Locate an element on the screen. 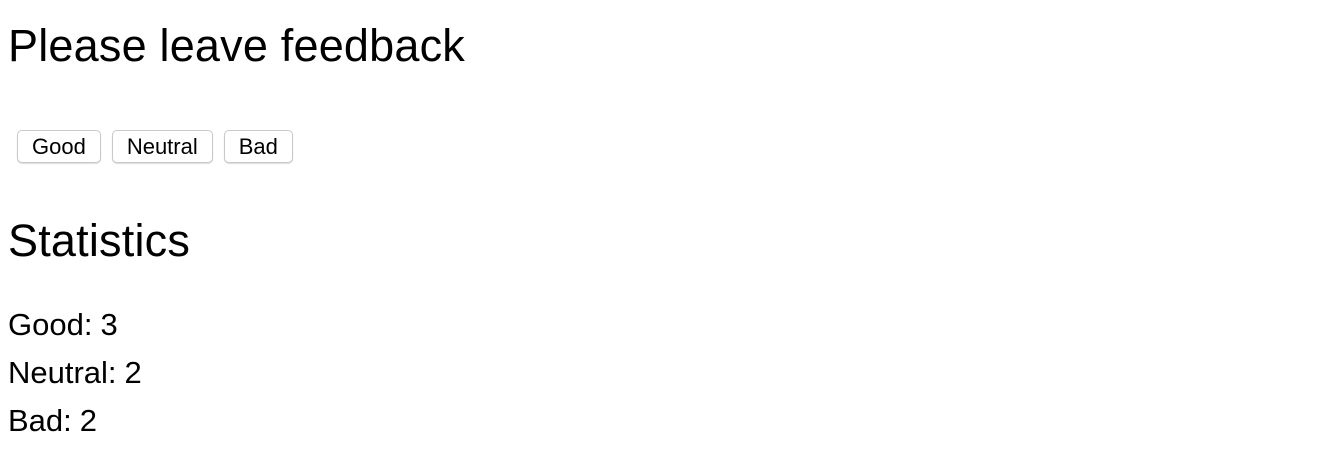 The image size is (1332, 470). good-button: Good is located at coordinates (59, 146).